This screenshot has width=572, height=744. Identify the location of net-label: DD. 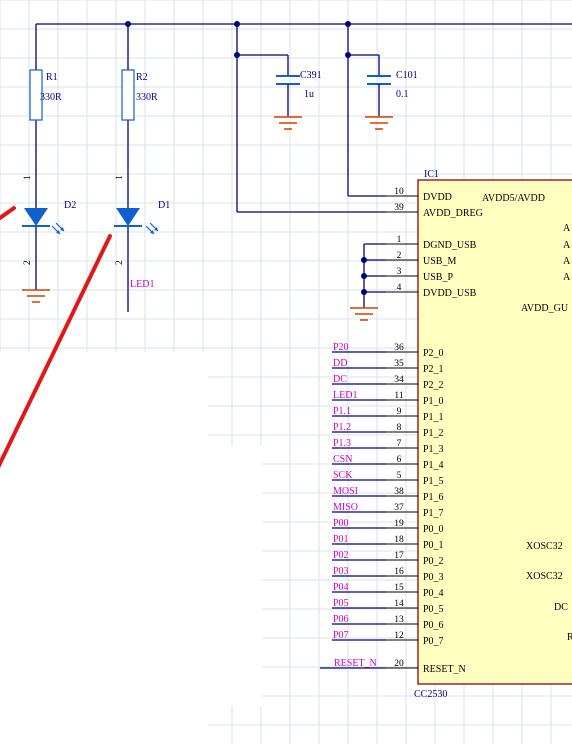
(340, 363).